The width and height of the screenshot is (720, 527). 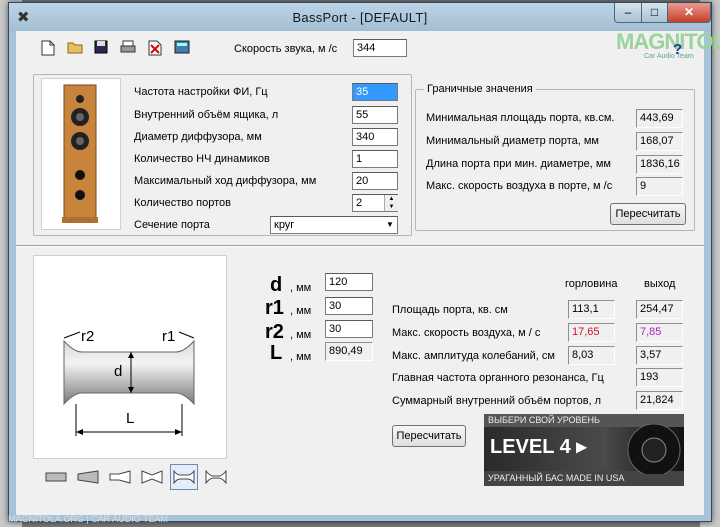 What do you see at coordinates (56, 477) in the screenshot?
I see `straight-port-icon` at bounding box center [56, 477].